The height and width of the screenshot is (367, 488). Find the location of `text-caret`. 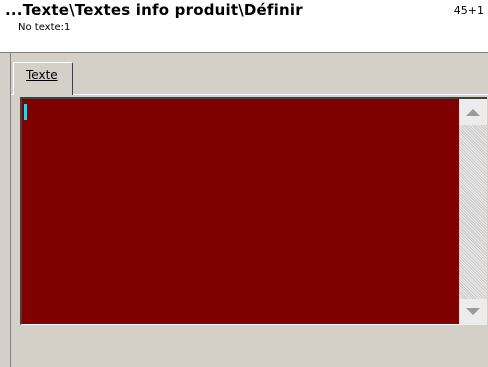

text-caret is located at coordinates (25, 112).